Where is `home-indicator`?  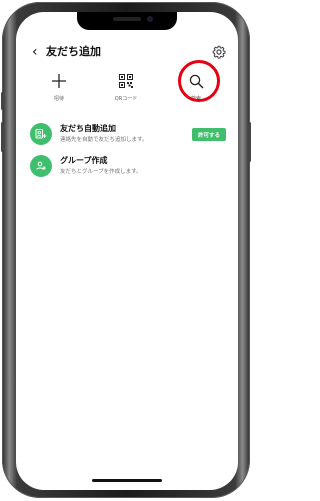
home-indicator is located at coordinates (127, 480).